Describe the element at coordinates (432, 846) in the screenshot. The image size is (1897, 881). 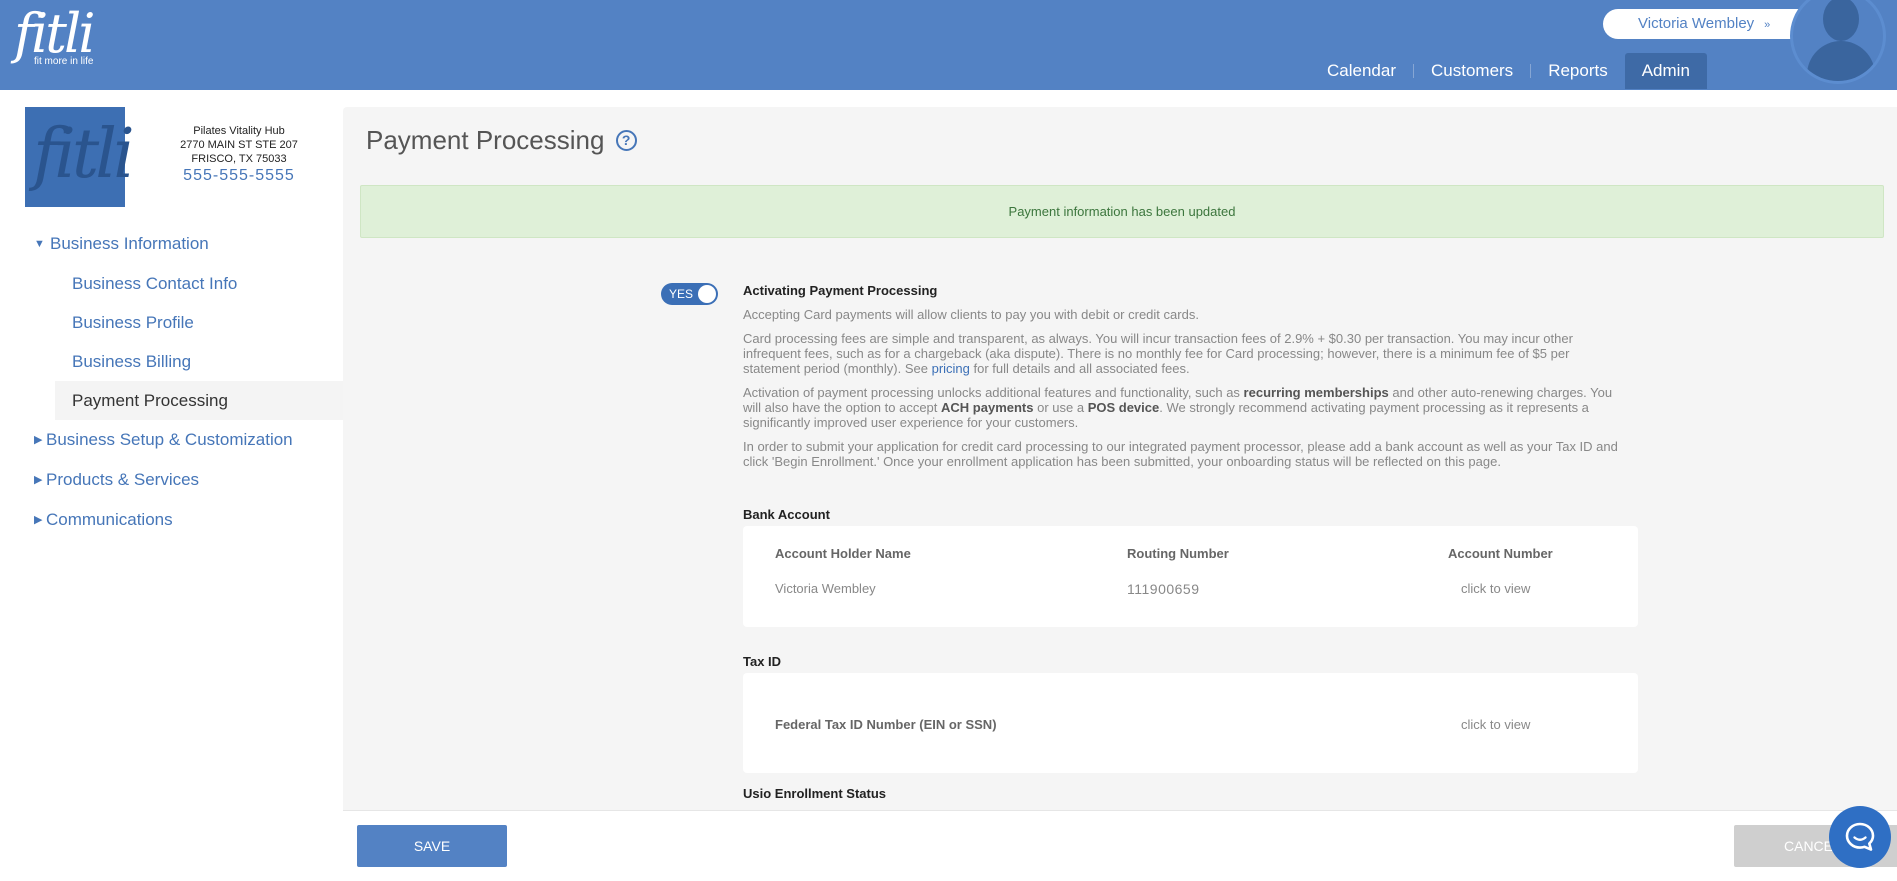
I see `save-button: SAVE` at that location.